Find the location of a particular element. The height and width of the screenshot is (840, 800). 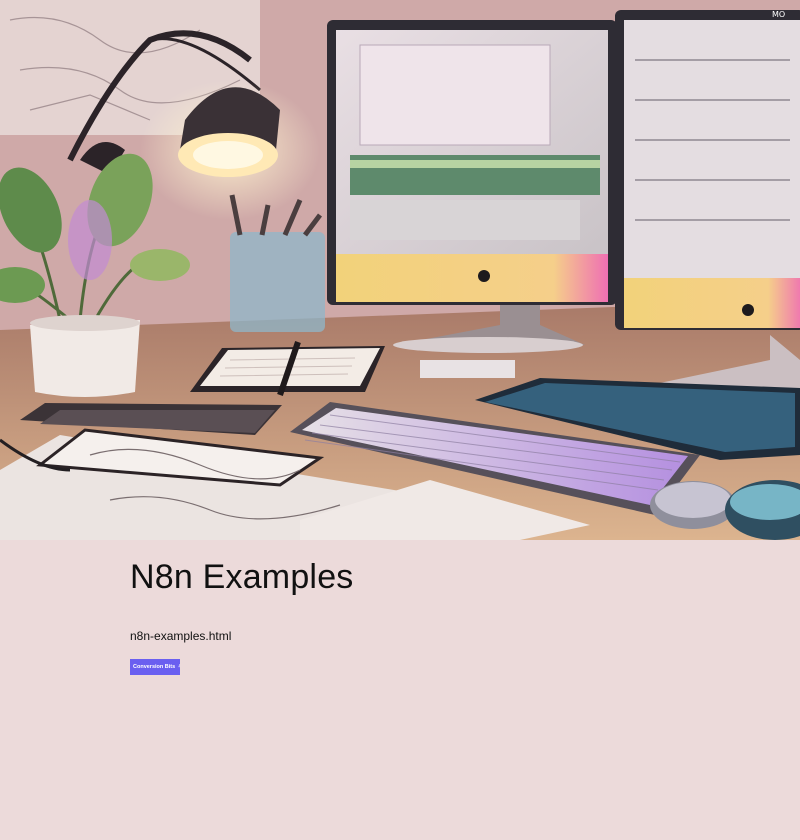

conversion-bits-badge: Conversion Bits ϟ is located at coordinates (155, 667).